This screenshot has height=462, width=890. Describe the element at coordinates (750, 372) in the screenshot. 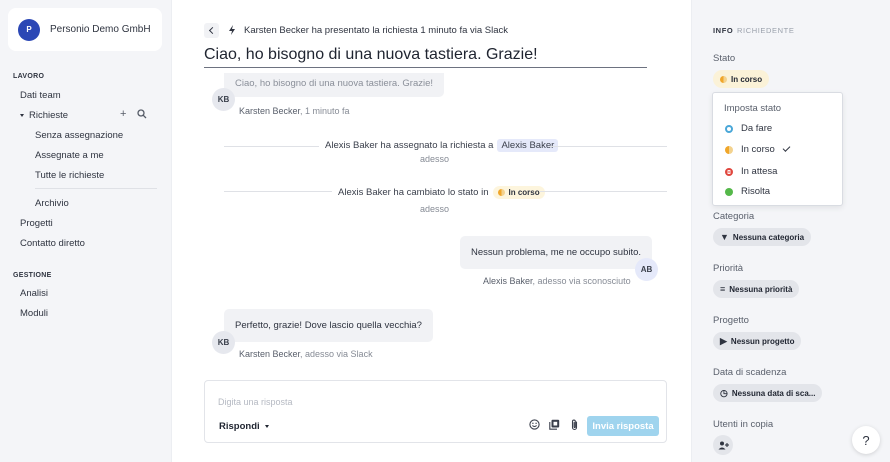

I see `due-date-label: Data di scadenza` at that location.